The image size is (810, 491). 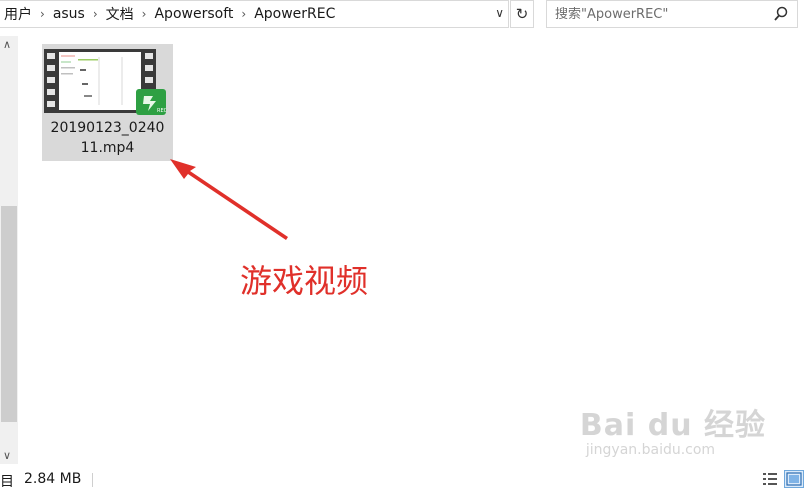 I want to click on search-input, so click(x=660, y=14).